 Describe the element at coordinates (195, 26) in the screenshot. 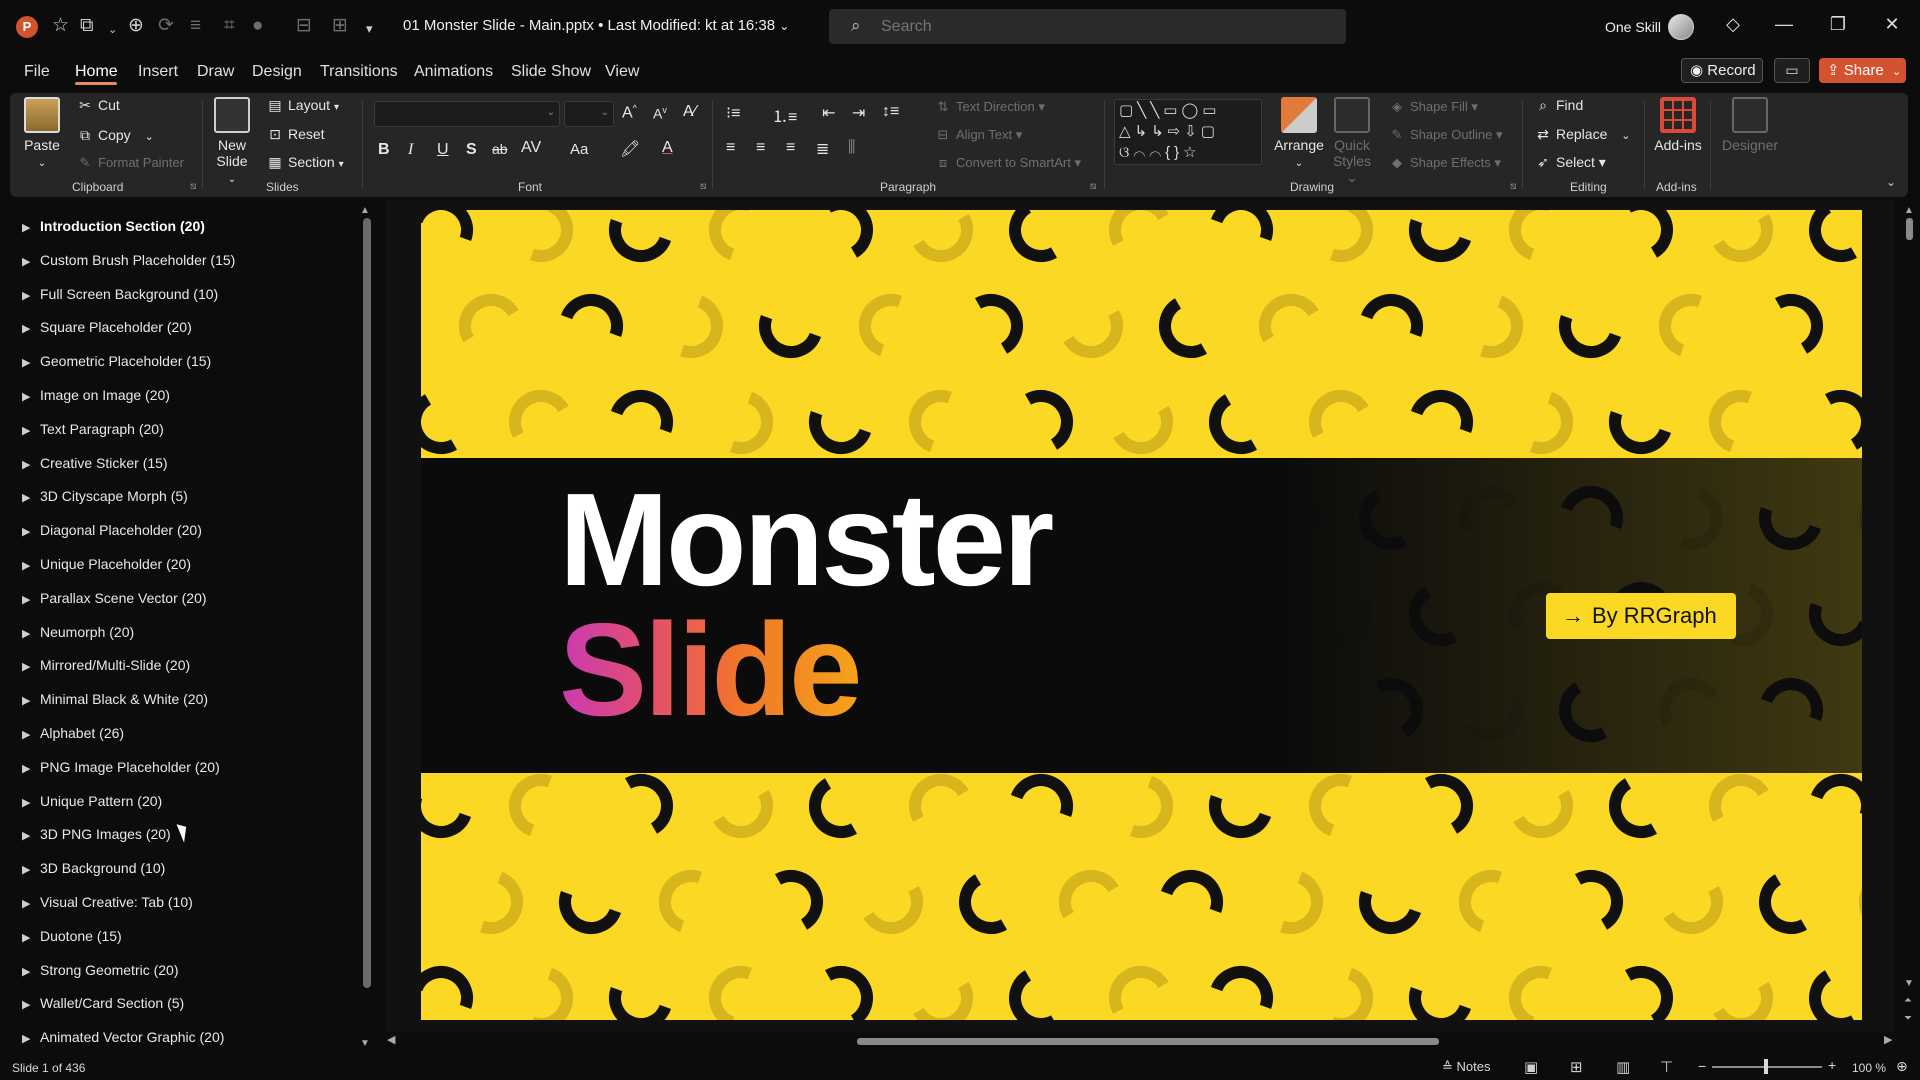

I see `list-icon: ≡` at that location.